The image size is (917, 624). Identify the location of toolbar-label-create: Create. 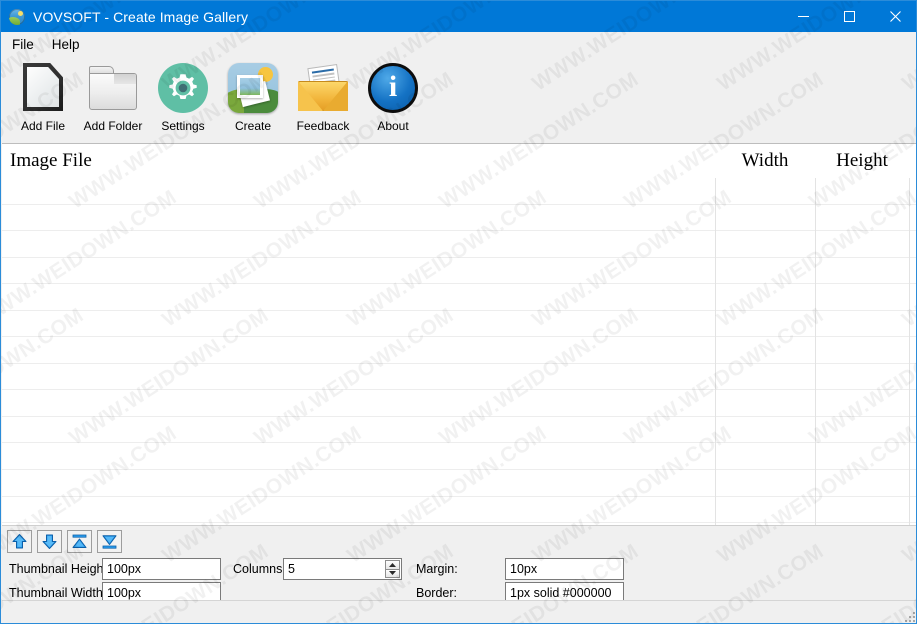
(253, 126).